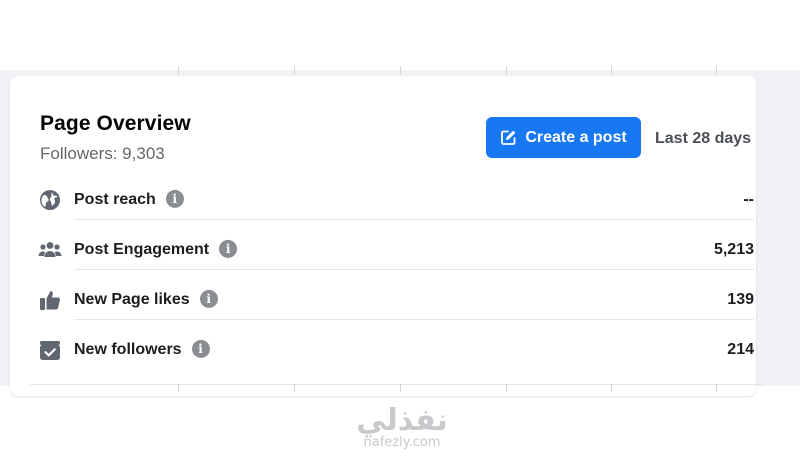 This screenshot has width=800, height=460. I want to click on watermark-logo: نفذلي, so click(402, 420).